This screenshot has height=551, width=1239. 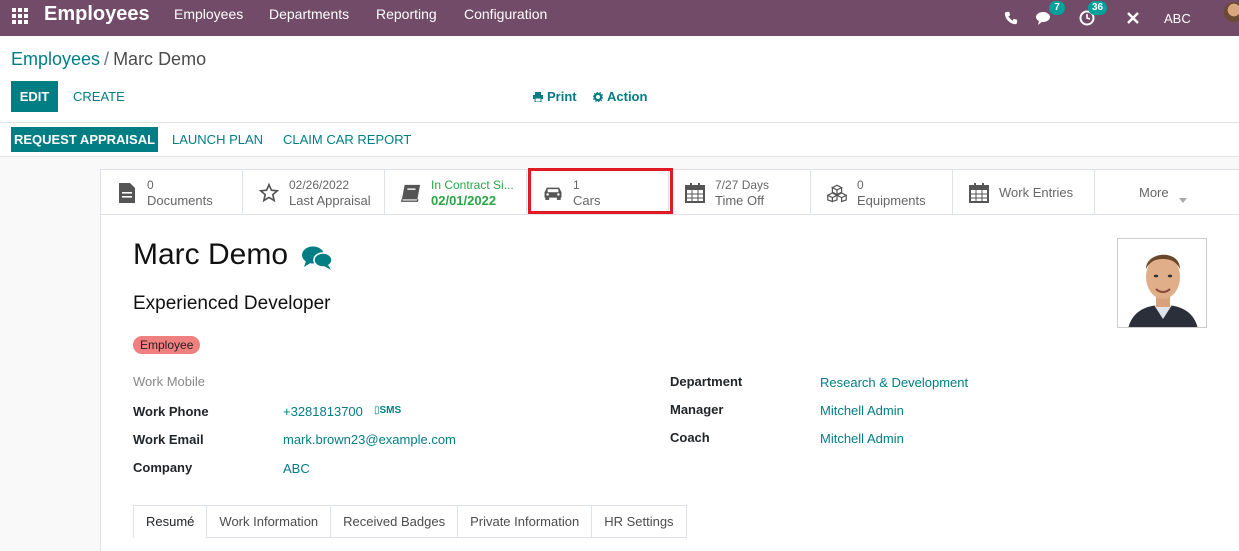 What do you see at coordinates (587, 200) in the screenshot?
I see `cars-label: Cars` at bounding box center [587, 200].